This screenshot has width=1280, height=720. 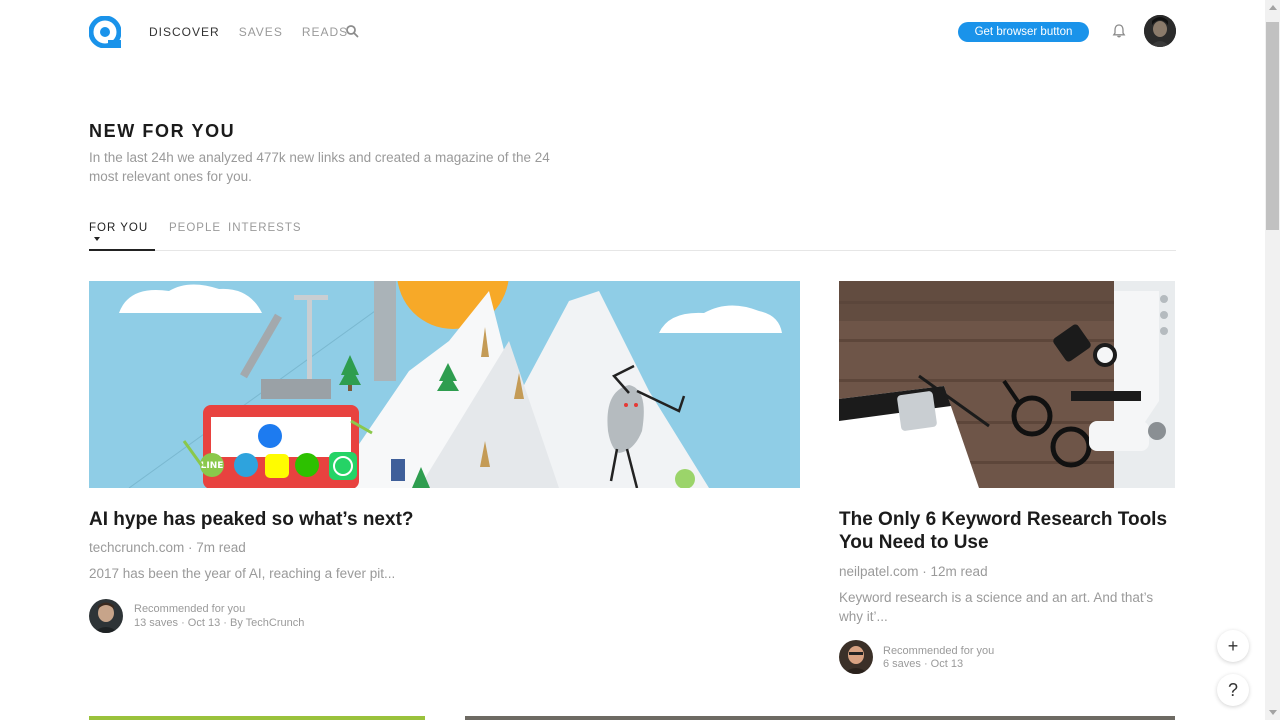 I want to click on scroll-down-icon, so click(x=1273, y=712).